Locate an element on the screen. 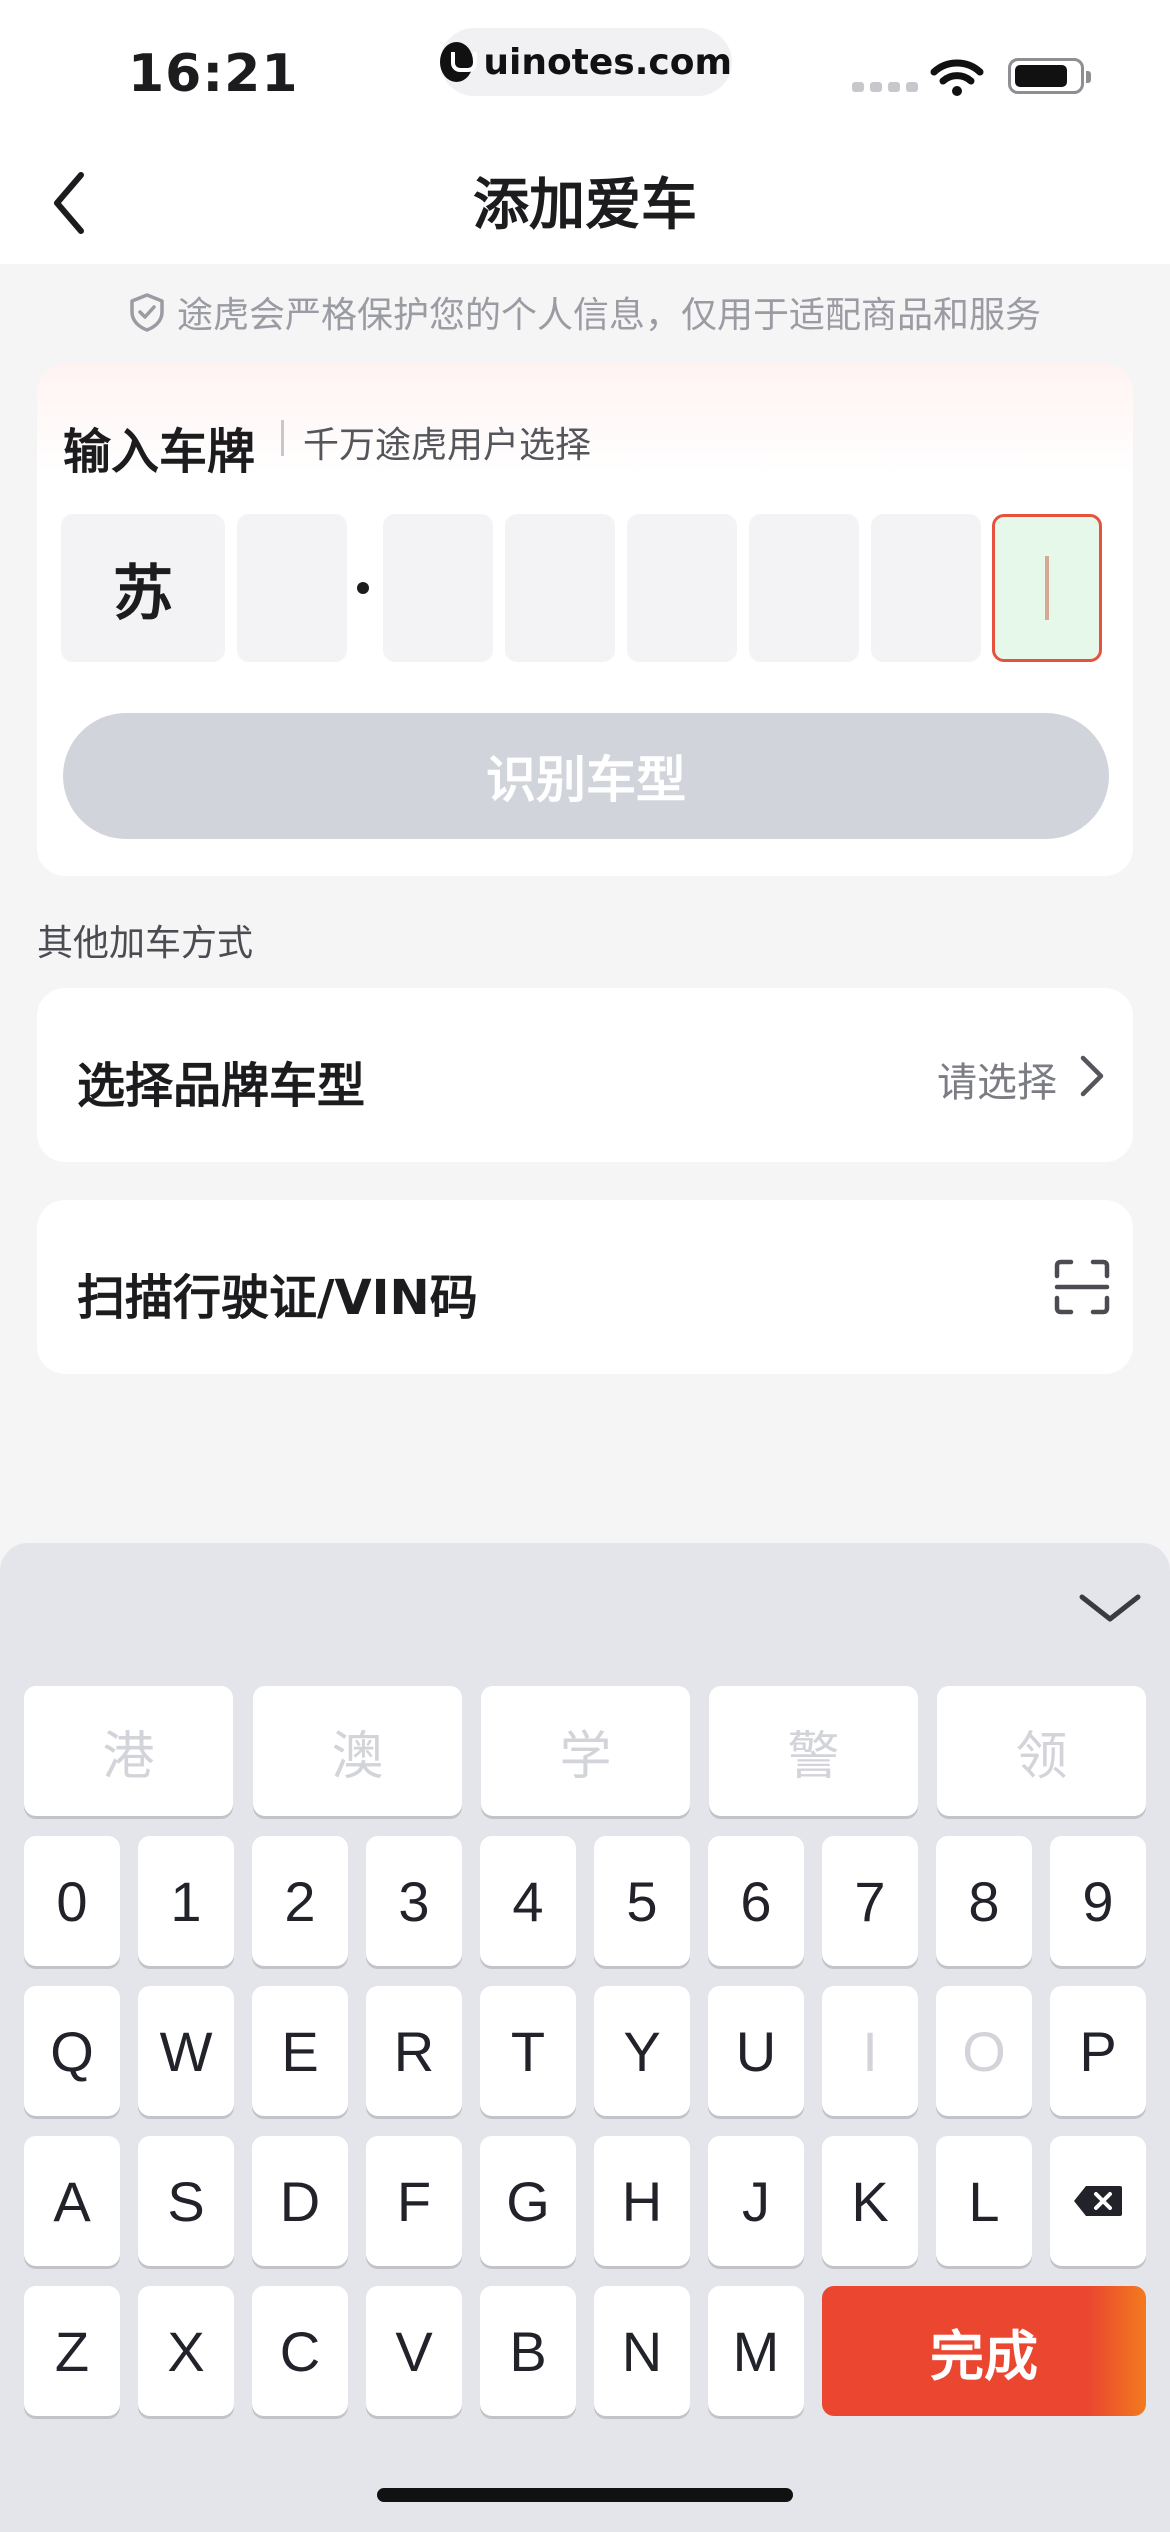  key-letter: A is located at coordinates (72, 2201).